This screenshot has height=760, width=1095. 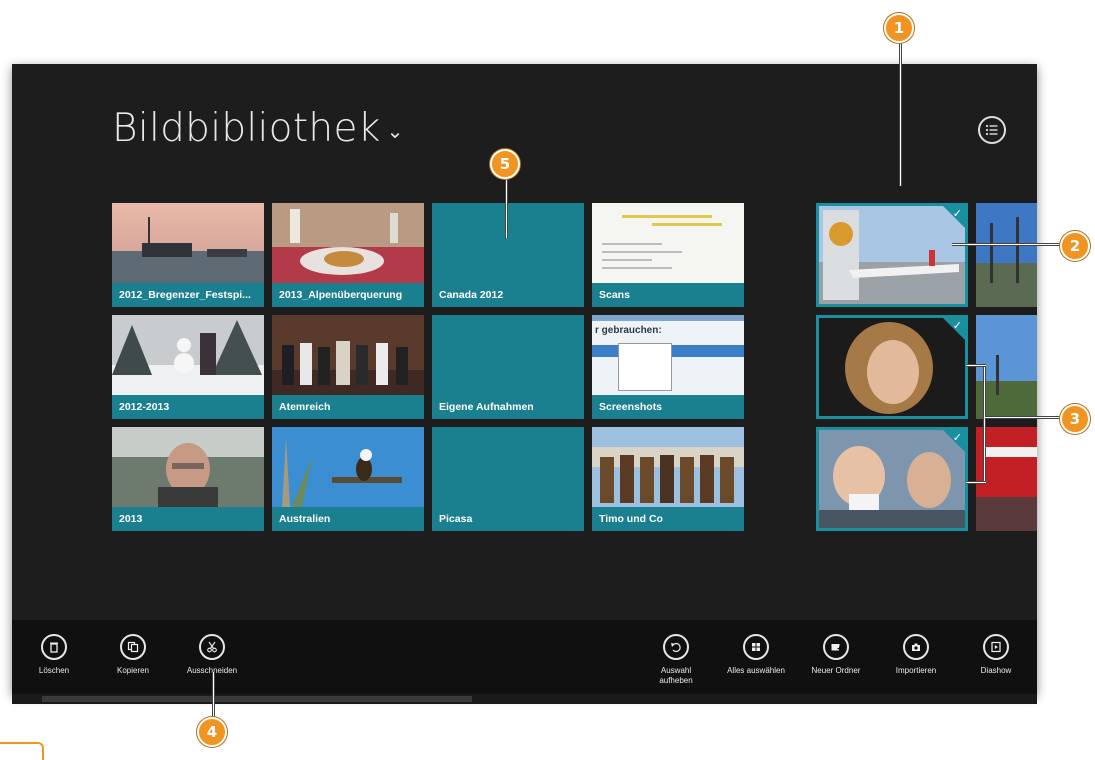 I want to click on callout-3-bracket, so click(x=984, y=424).